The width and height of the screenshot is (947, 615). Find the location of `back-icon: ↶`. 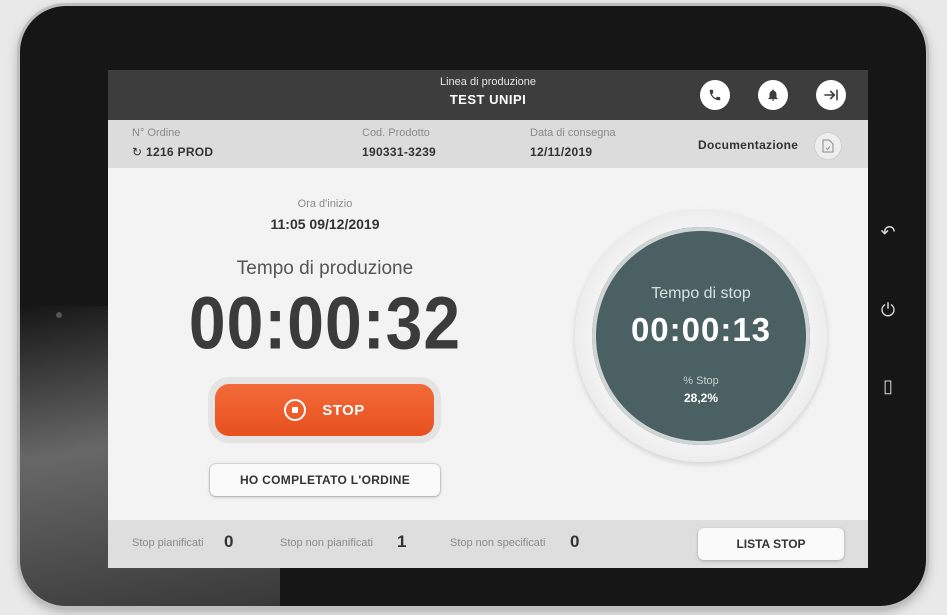

back-icon: ↶ is located at coordinates (888, 232).